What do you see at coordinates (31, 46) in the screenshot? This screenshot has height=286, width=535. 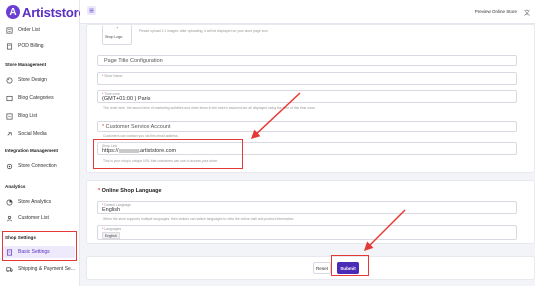 I see `sidebar-item-label: POD Billing` at bounding box center [31, 46].